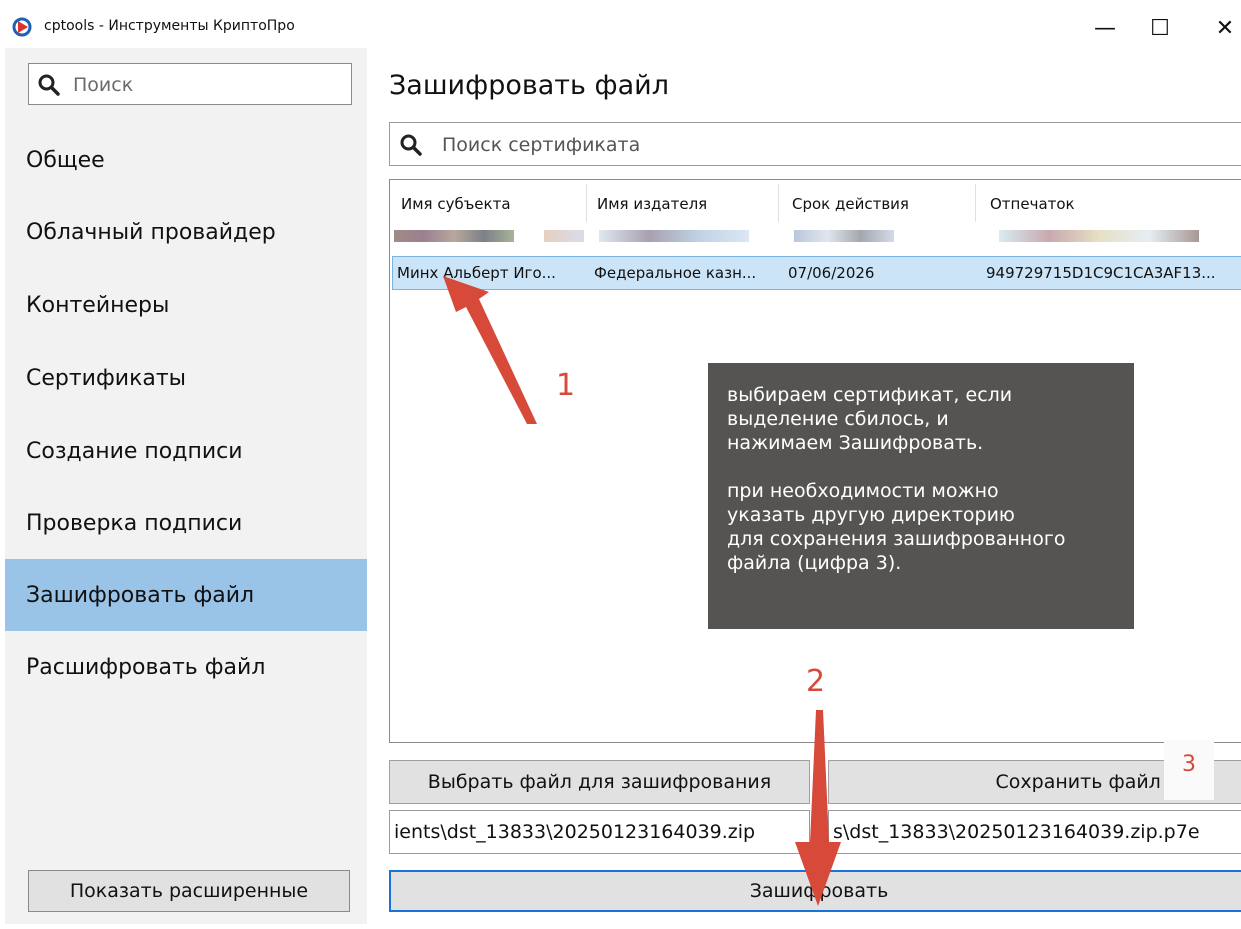 The image size is (1241, 929). Describe the element at coordinates (599, 782) in the screenshot. I see `choose-file-button: Выбрать файл для зашифрования` at that location.